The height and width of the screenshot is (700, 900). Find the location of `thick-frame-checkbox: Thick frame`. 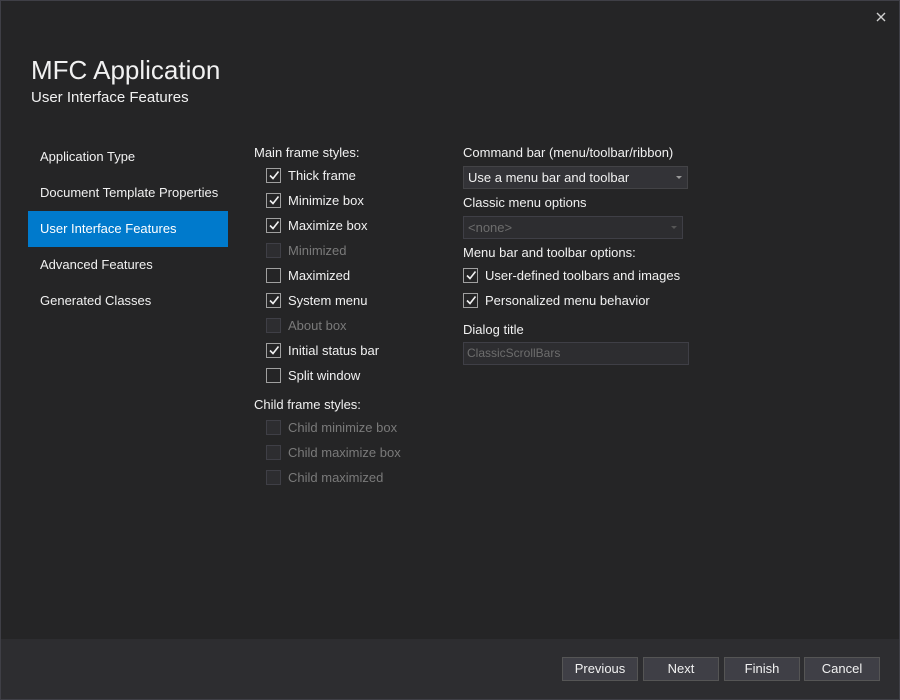

thick-frame-checkbox: Thick frame is located at coordinates (311, 175).